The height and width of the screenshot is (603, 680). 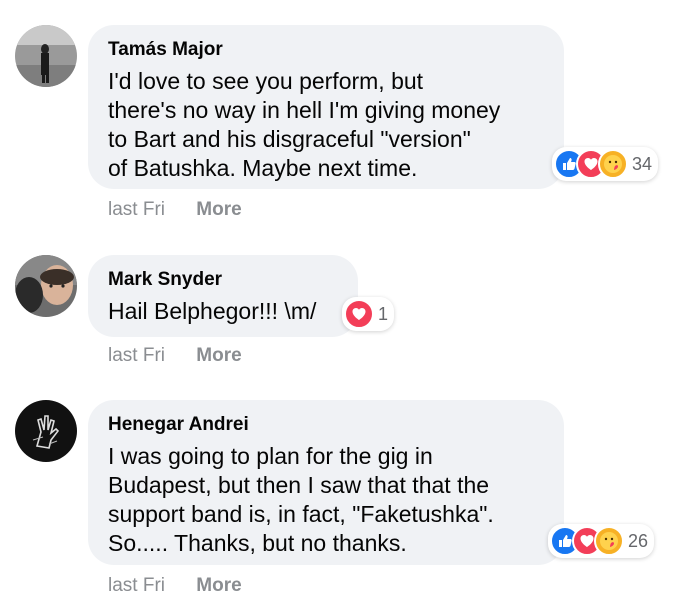 I want to click on reaction-count: 34, so click(x=642, y=163).